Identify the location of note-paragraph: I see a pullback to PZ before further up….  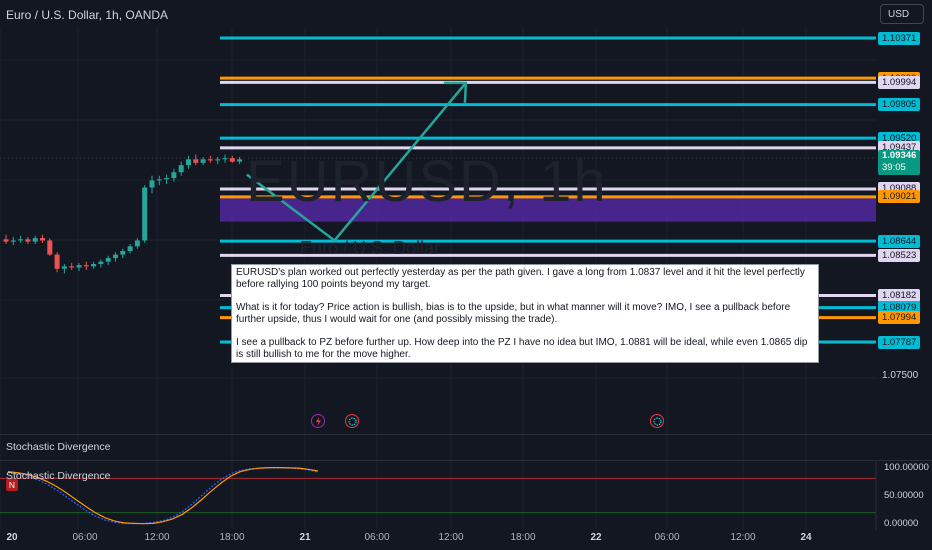
(522, 348).